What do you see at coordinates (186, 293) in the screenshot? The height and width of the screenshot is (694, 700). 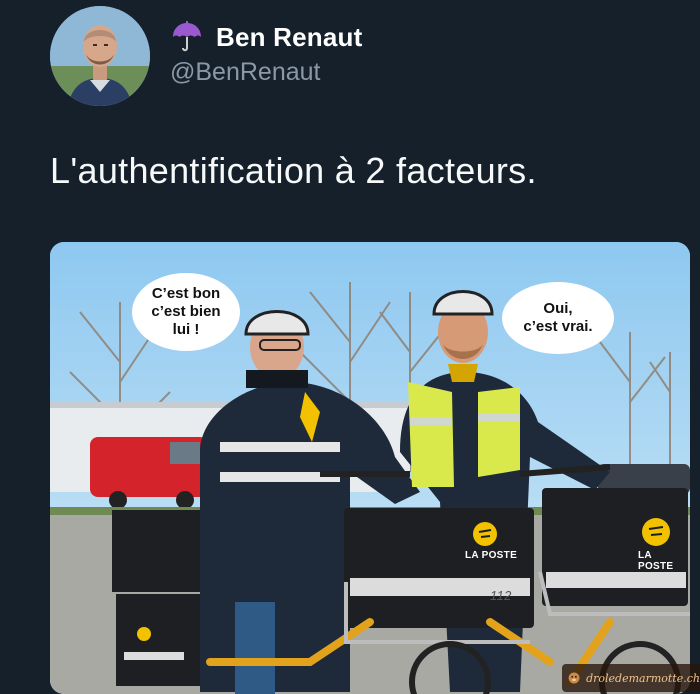 I see `bubble-left-line-1: C’est bon` at bounding box center [186, 293].